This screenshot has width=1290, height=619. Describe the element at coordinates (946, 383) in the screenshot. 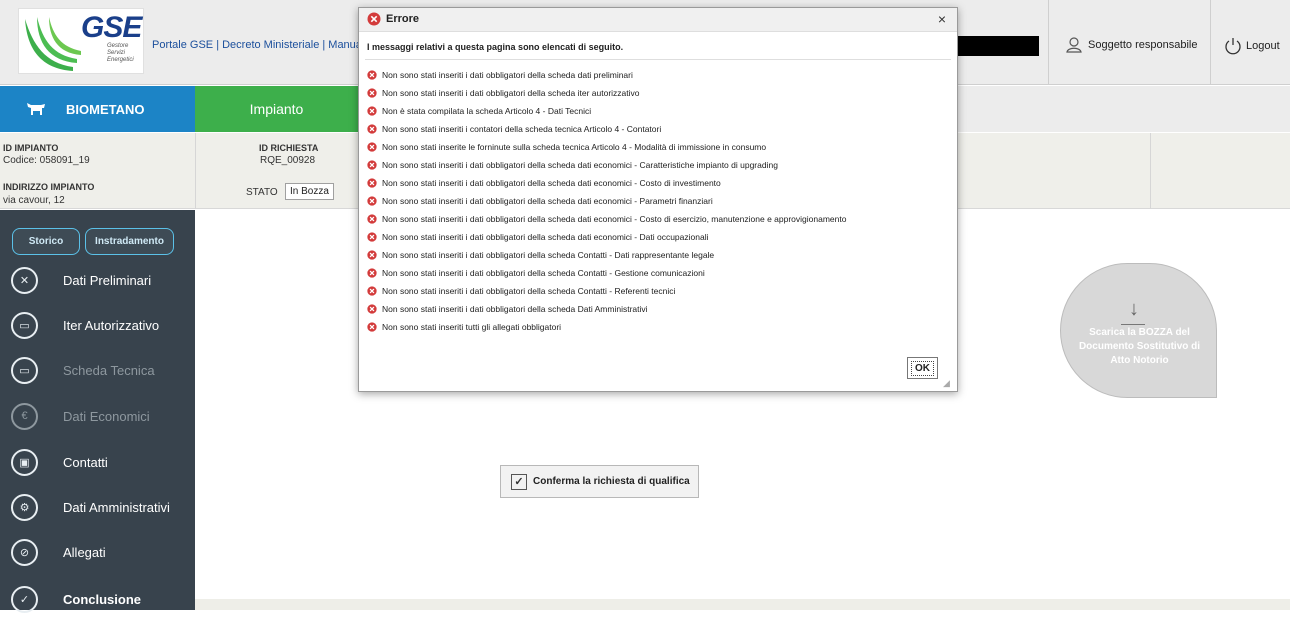

I see `resize-grip-icon: ◢` at that location.